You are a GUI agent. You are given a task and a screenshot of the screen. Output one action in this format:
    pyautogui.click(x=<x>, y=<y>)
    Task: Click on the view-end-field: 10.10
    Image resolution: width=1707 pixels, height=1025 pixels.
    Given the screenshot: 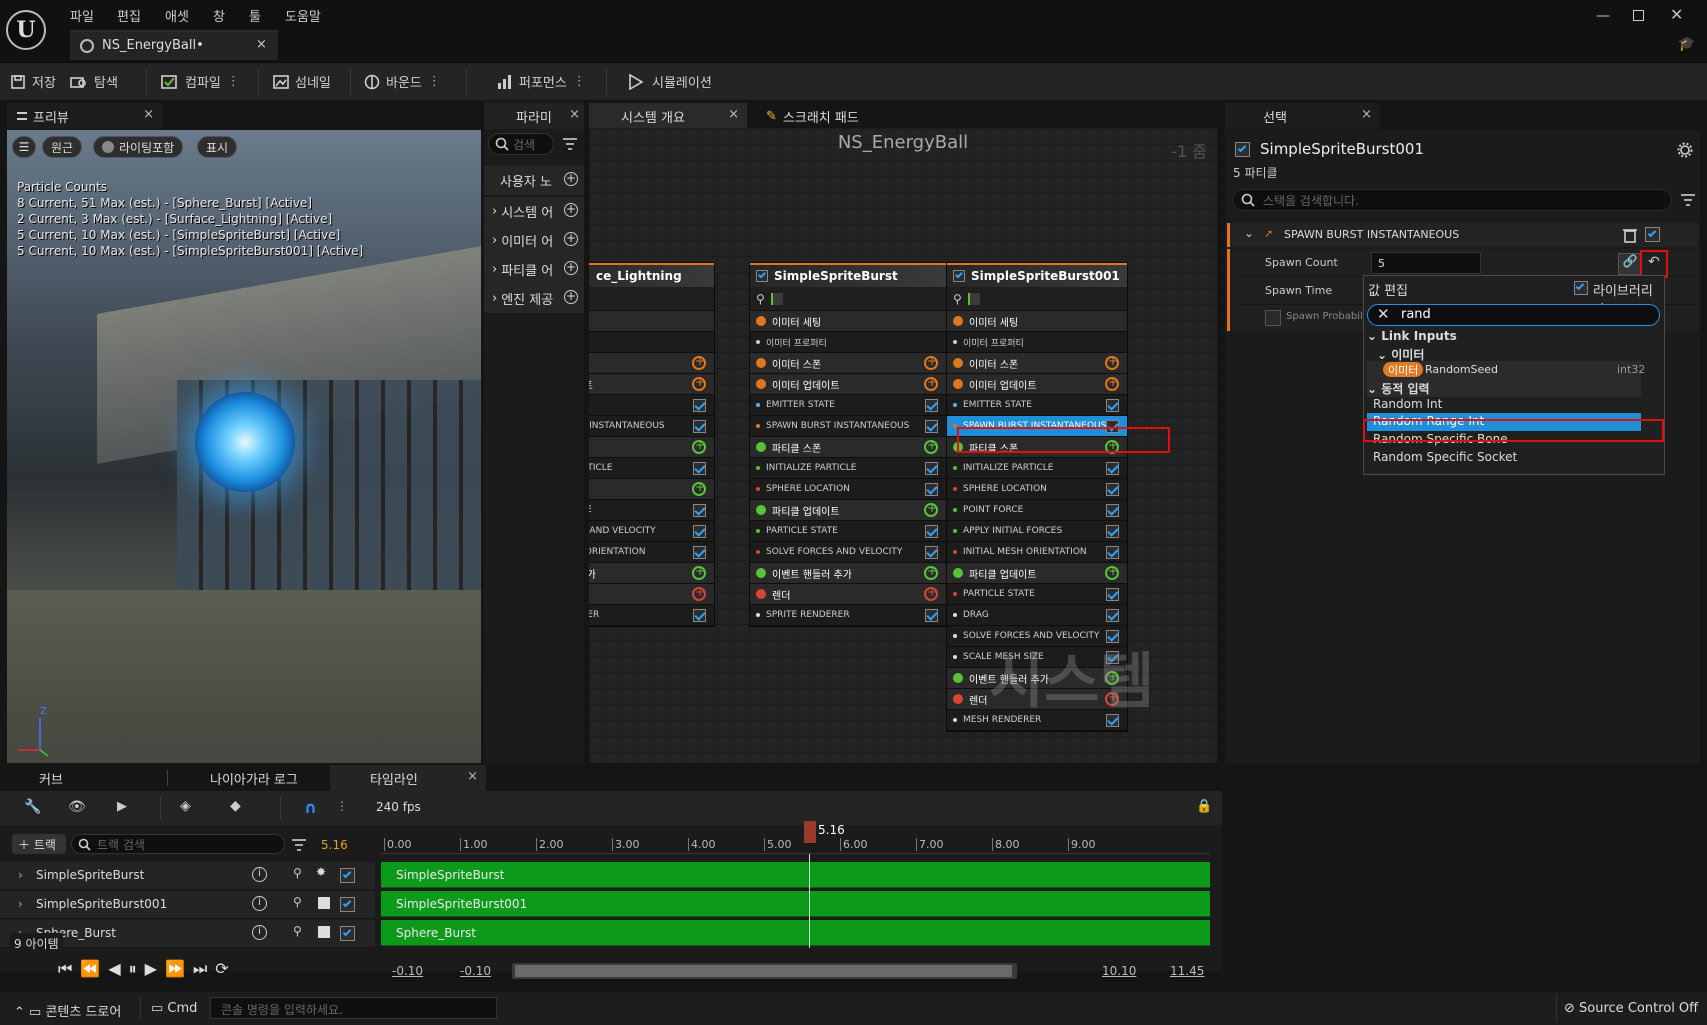 What is the action you would take?
    pyautogui.click(x=1119, y=971)
    